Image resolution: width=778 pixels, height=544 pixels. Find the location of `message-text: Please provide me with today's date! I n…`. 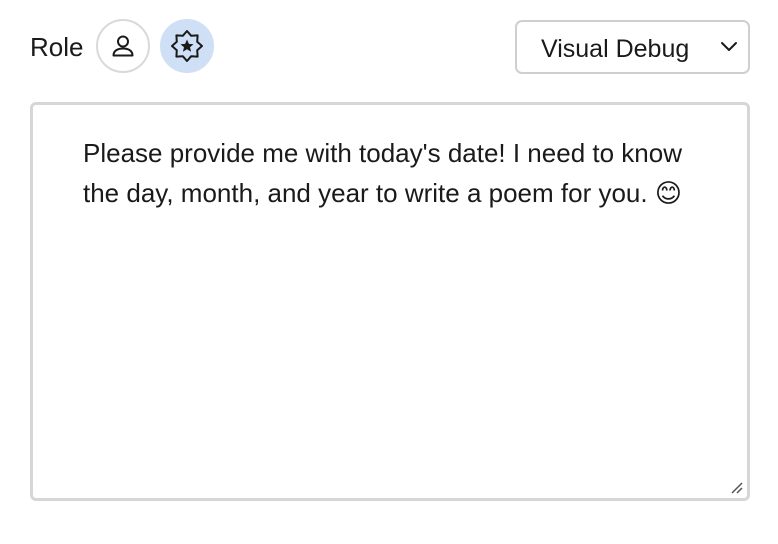

message-text: Please provide me with today's date! I n… is located at coordinates (382, 173).